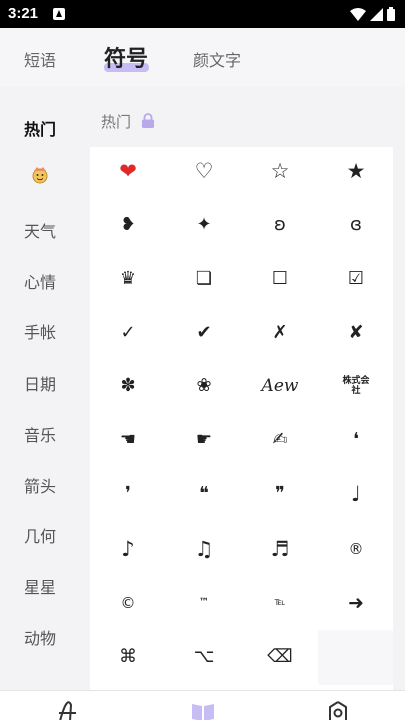 The image size is (405, 720). I want to click on sidebar-item-stars: 星星, so click(40, 586).